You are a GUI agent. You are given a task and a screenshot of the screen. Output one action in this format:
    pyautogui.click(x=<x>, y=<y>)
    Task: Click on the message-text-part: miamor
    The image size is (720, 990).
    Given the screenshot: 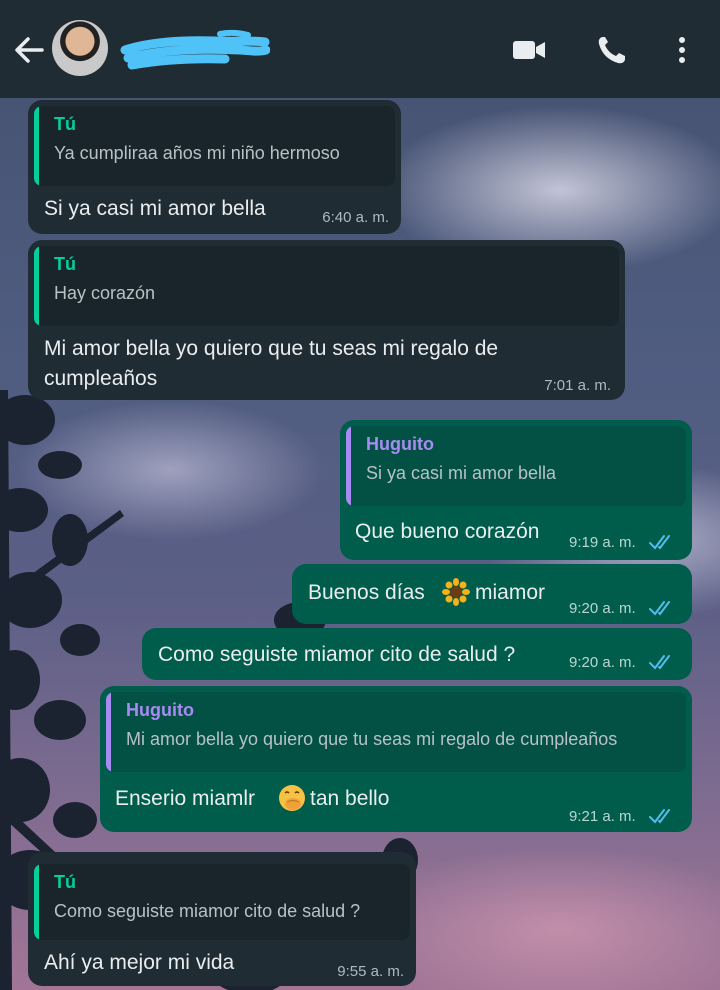 What is the action you would take?
    pyautogui.click(x=510, y=592)
    